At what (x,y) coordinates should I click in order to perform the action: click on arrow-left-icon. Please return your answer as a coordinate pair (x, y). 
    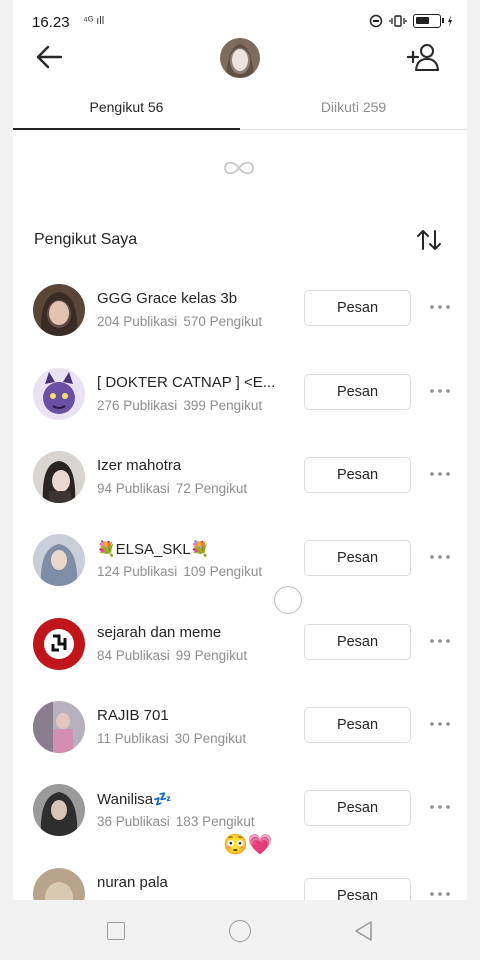
    Looking at the image, I should click on (49, 57).